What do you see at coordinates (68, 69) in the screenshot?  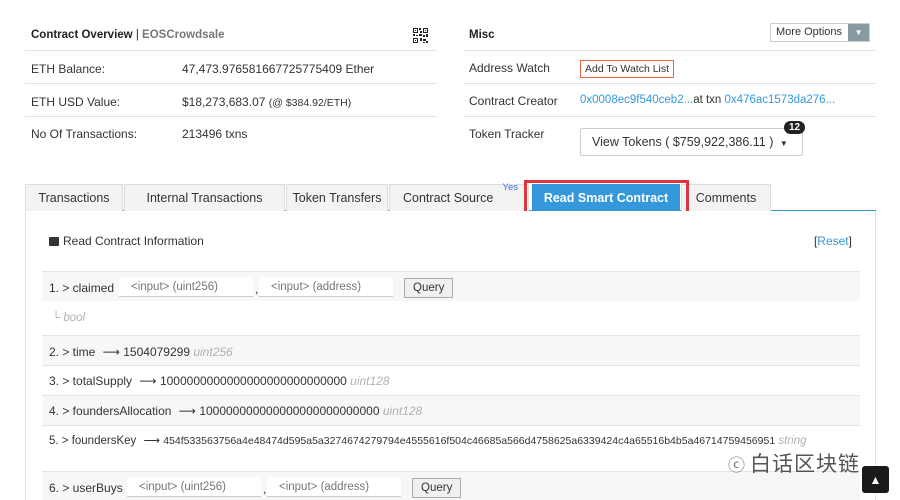 I see `eth-balance-label: ETH Balance:` at bounding box center [68, 69].